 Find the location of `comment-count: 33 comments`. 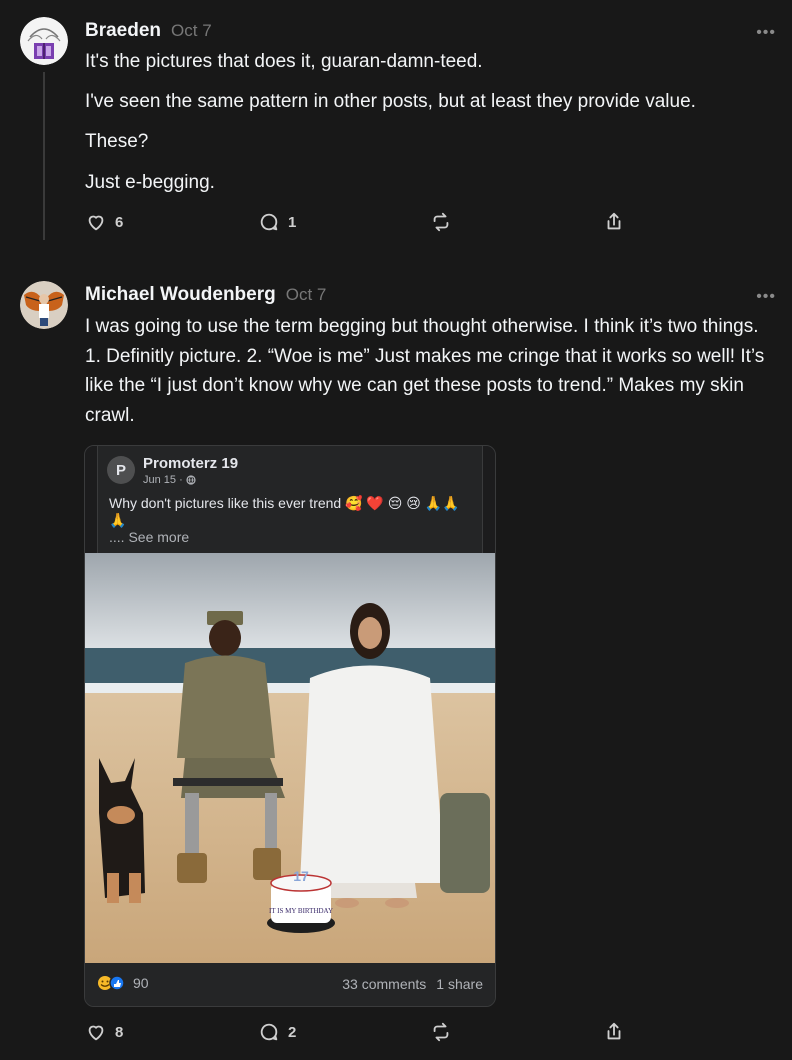

comment-count: 33 comments is located at coordinates (384, 984).